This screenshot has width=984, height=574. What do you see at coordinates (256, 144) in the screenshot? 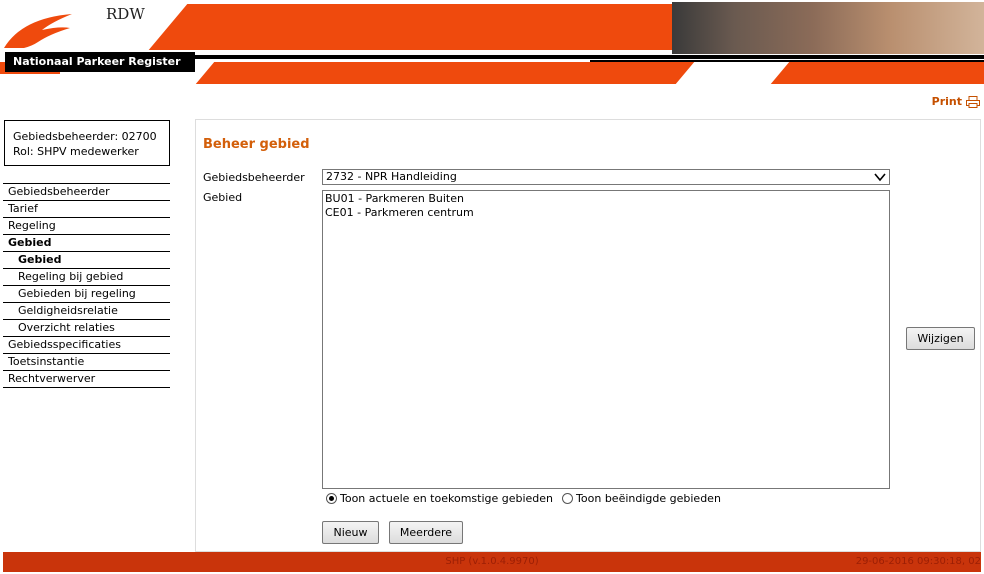
I see `page-title: Beheer gebied` at bounding box center [256, 144].